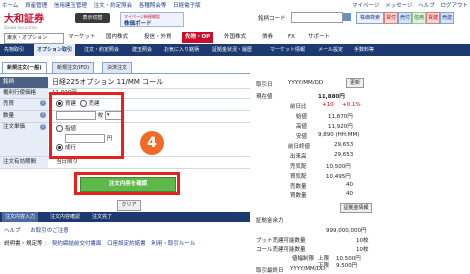  I want to click on strike-row: 権利行使価格 11,000円, so click(125, 94).